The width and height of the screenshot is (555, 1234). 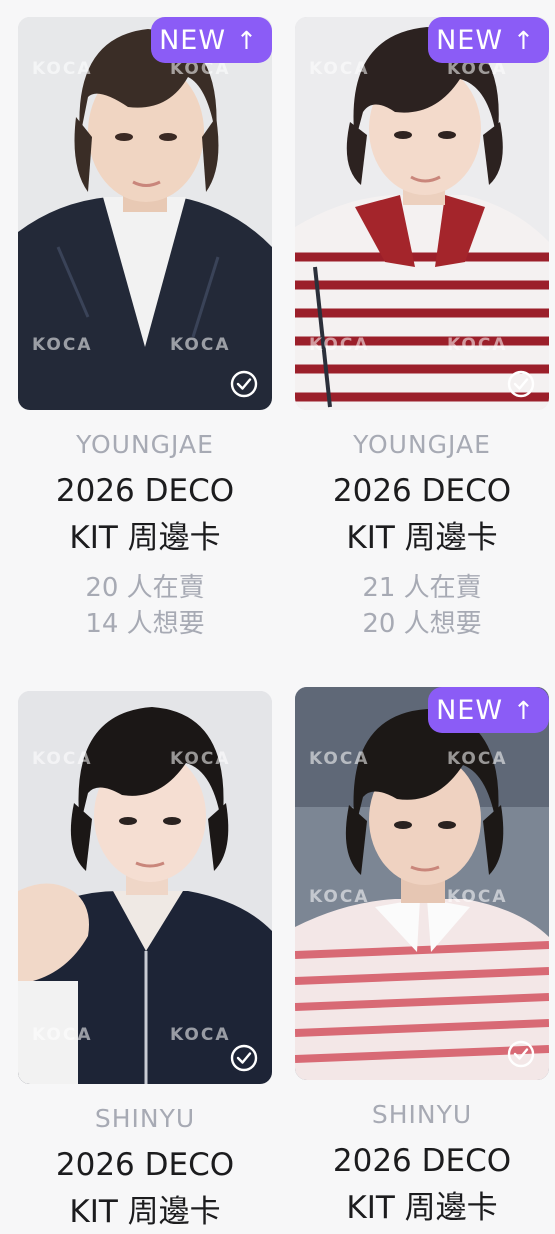 What do you see at coordinates (422, 606) in the screenshot?
I see `card-stats: 21 人在賣 20 人想要` at bounding box center [422, 606].